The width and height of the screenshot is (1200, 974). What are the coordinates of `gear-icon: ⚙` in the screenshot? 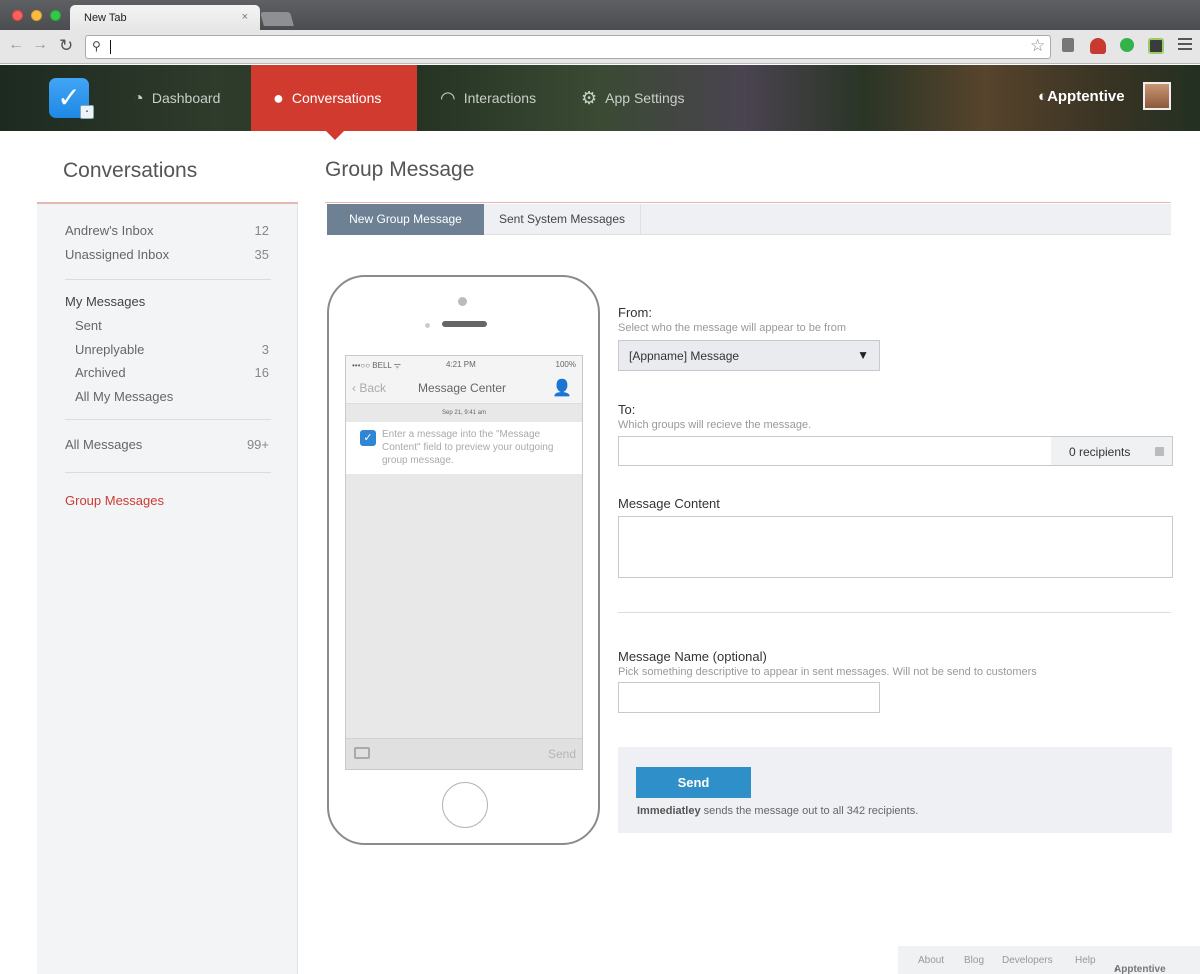 It's located at (589, 98).